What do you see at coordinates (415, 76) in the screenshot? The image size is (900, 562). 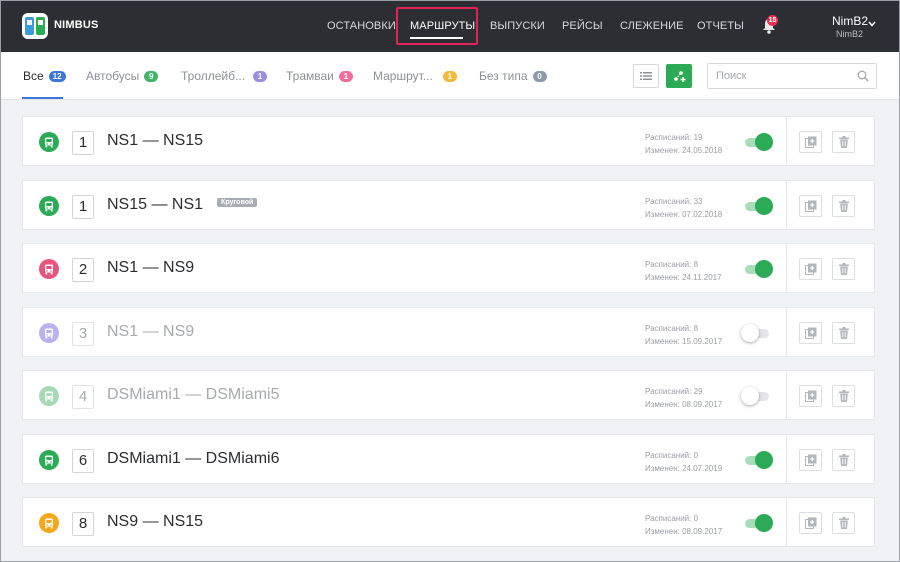 I see `filter-tab-minibuses: Маршрут... 1` at bounding box center [415, 76].